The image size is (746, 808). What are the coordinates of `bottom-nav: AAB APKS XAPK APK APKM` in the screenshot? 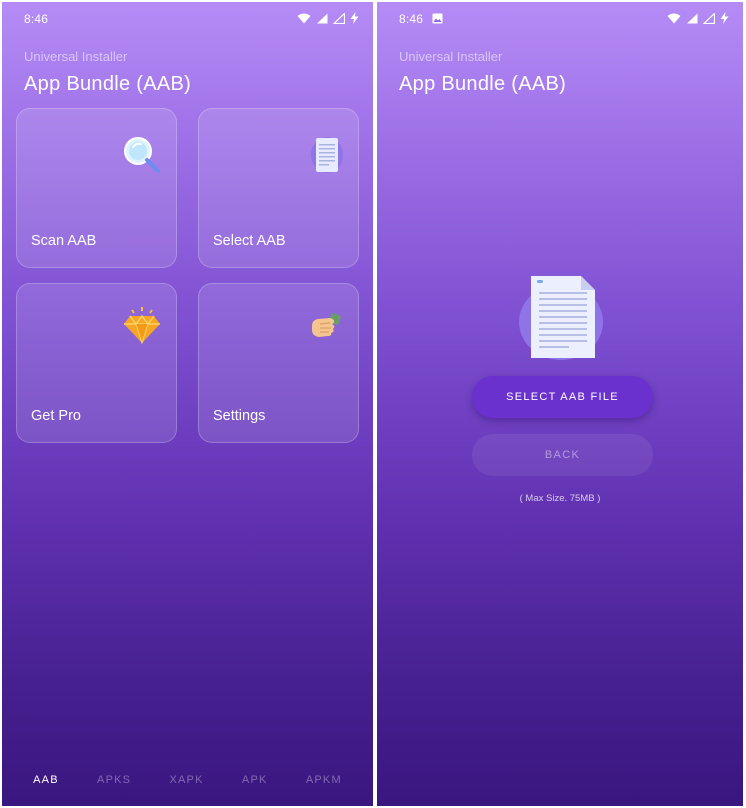 It's located at (187, 784).